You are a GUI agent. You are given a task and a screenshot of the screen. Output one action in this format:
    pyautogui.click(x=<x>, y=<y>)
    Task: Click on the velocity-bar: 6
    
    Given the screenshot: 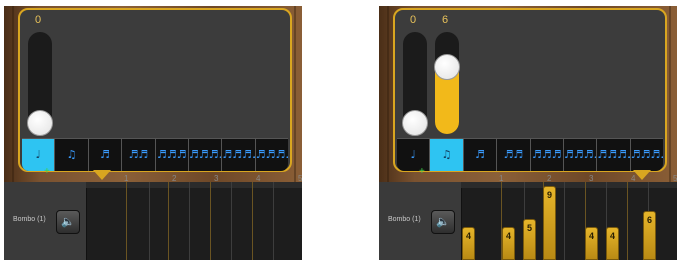 What is the action you would take?
    pyautogui.click(x=649, y=235)
    